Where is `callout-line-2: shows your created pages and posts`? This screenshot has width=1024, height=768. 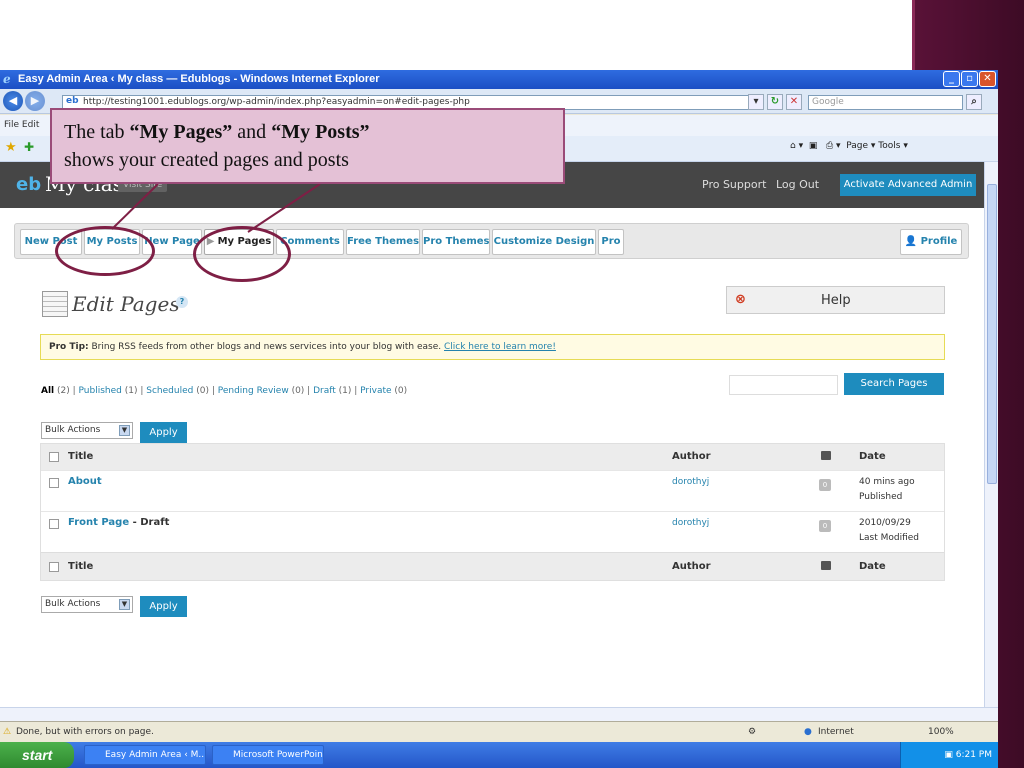 callout-line-2: shows your created pages and posts is located at coordinates (206, 160).